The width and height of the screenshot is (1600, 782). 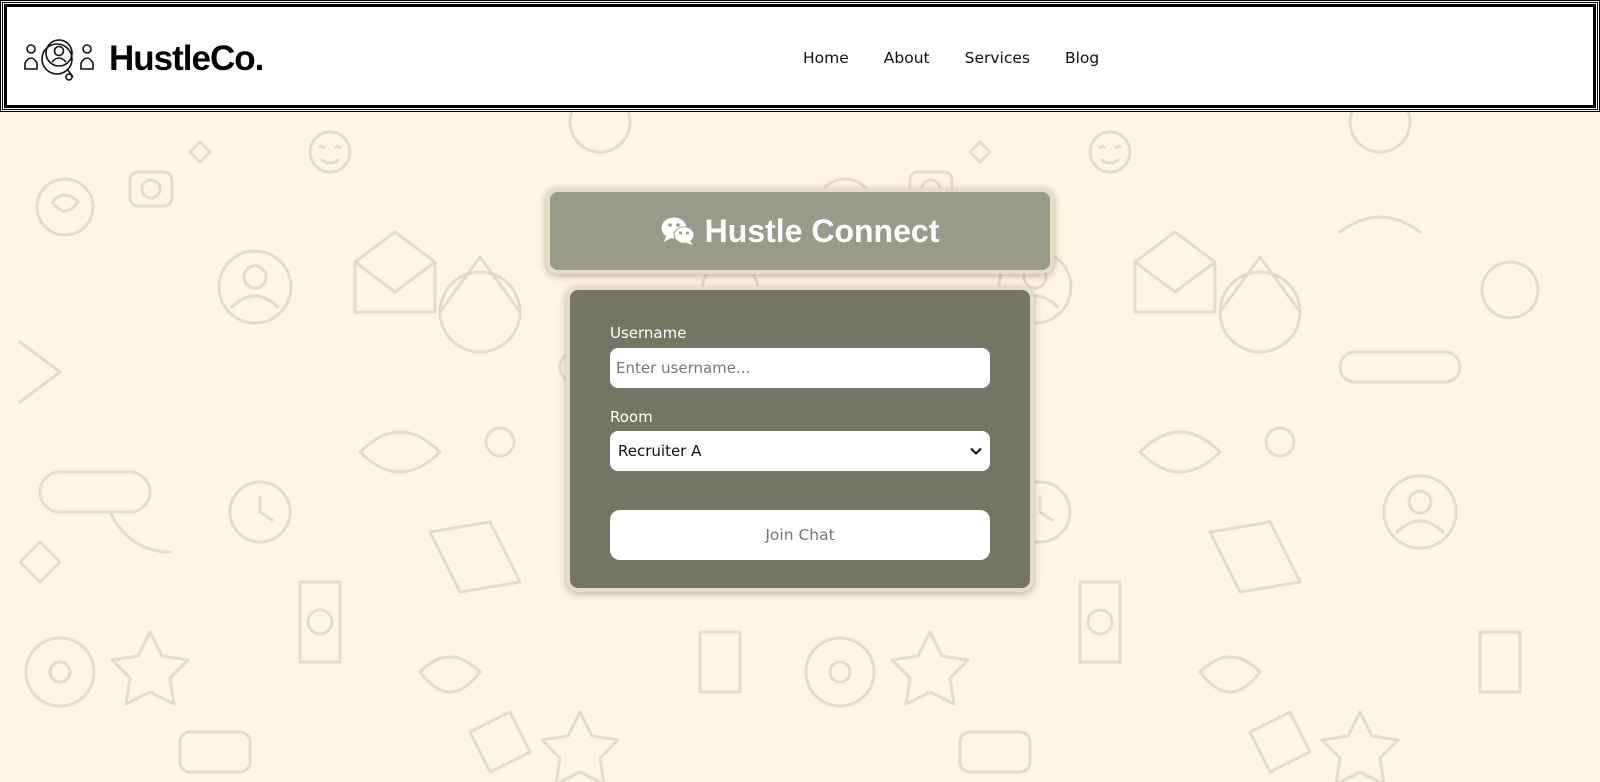 I want to click on wechat-icon, so click(x=678, y=231).